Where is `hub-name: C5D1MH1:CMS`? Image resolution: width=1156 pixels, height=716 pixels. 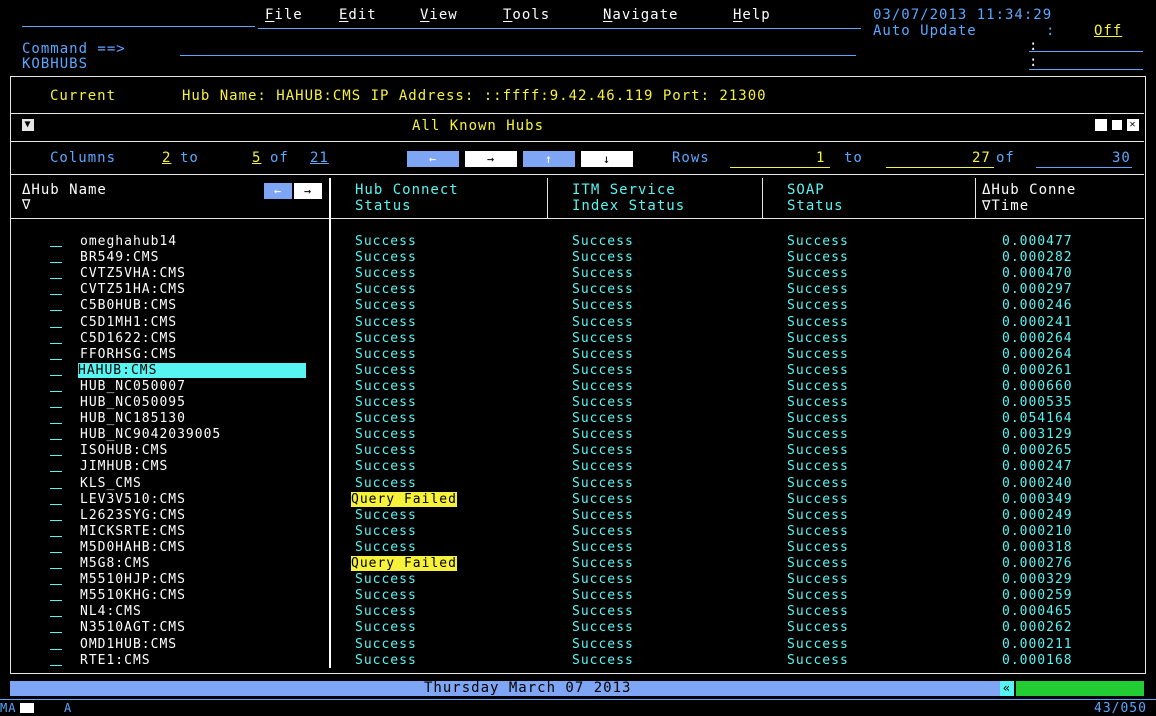 hub-name: C5D1MH1:CMS is located at coordinates (128, 322).